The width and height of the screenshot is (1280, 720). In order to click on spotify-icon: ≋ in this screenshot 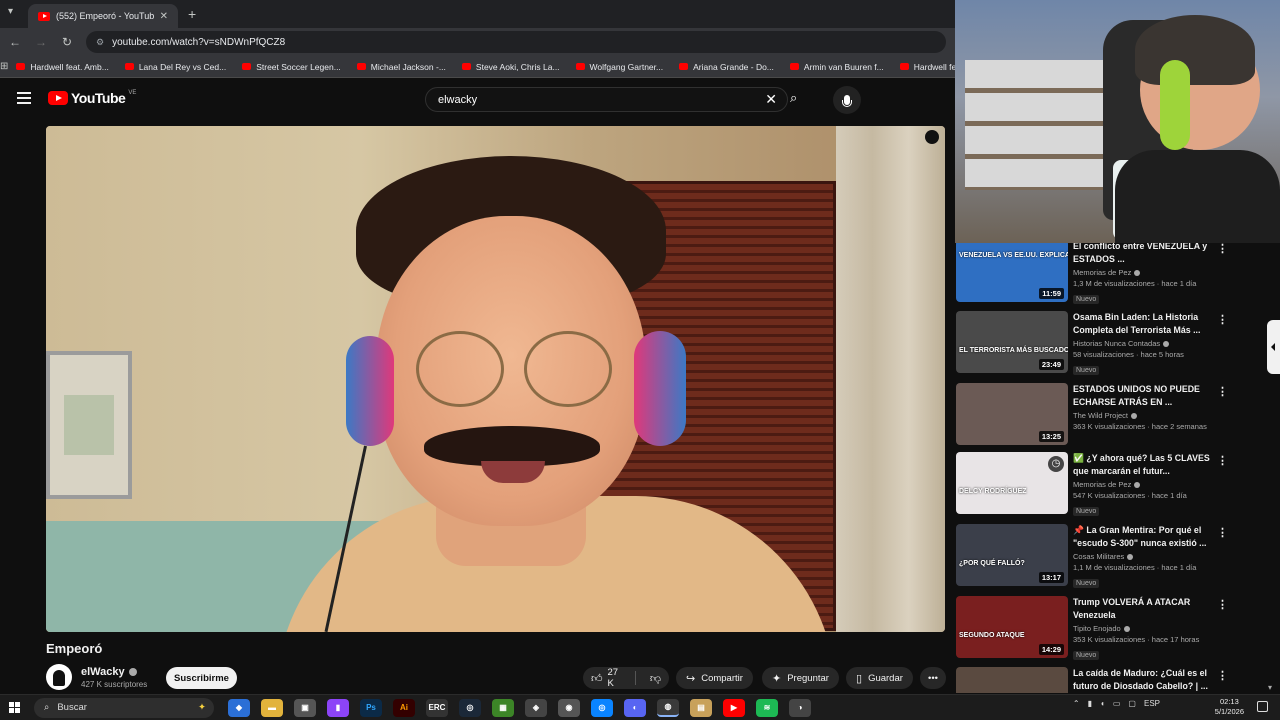, I will do `click(767, 707)`.